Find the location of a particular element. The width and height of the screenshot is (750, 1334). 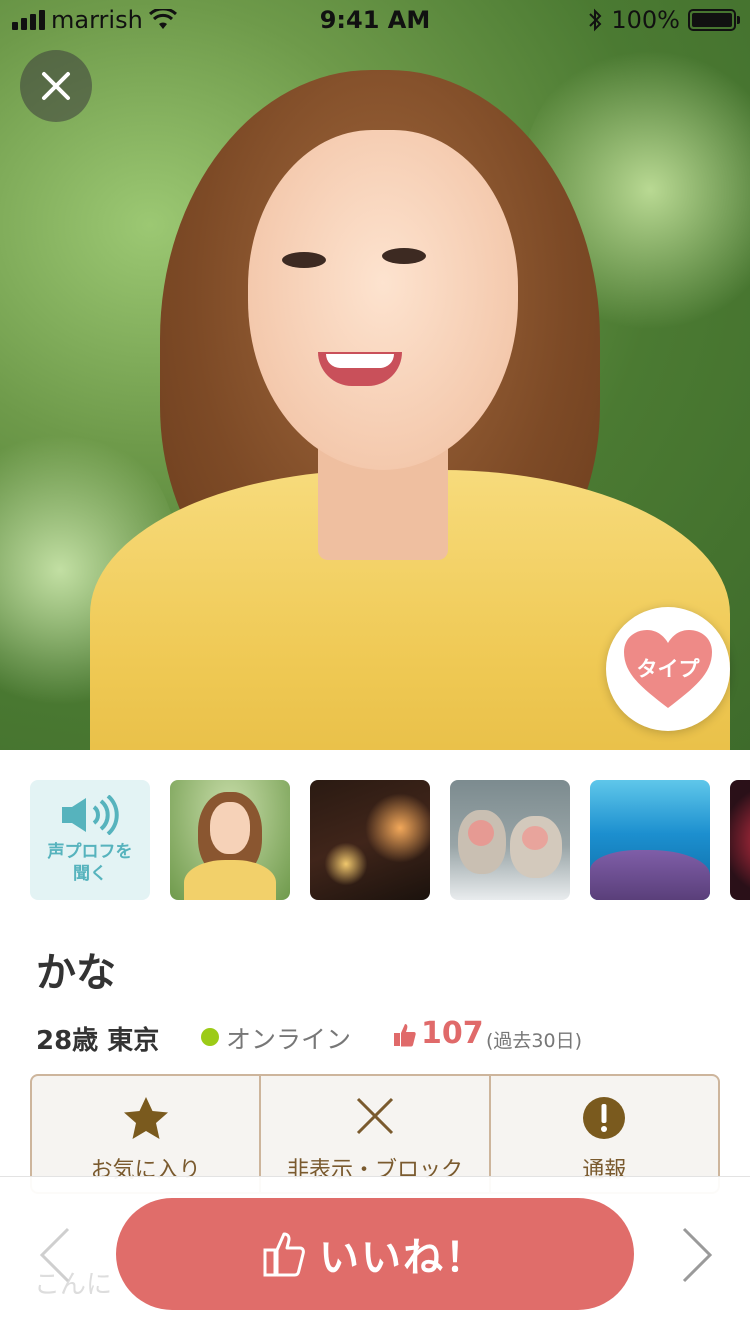

star-icon is located at coordinates (145, 1118).